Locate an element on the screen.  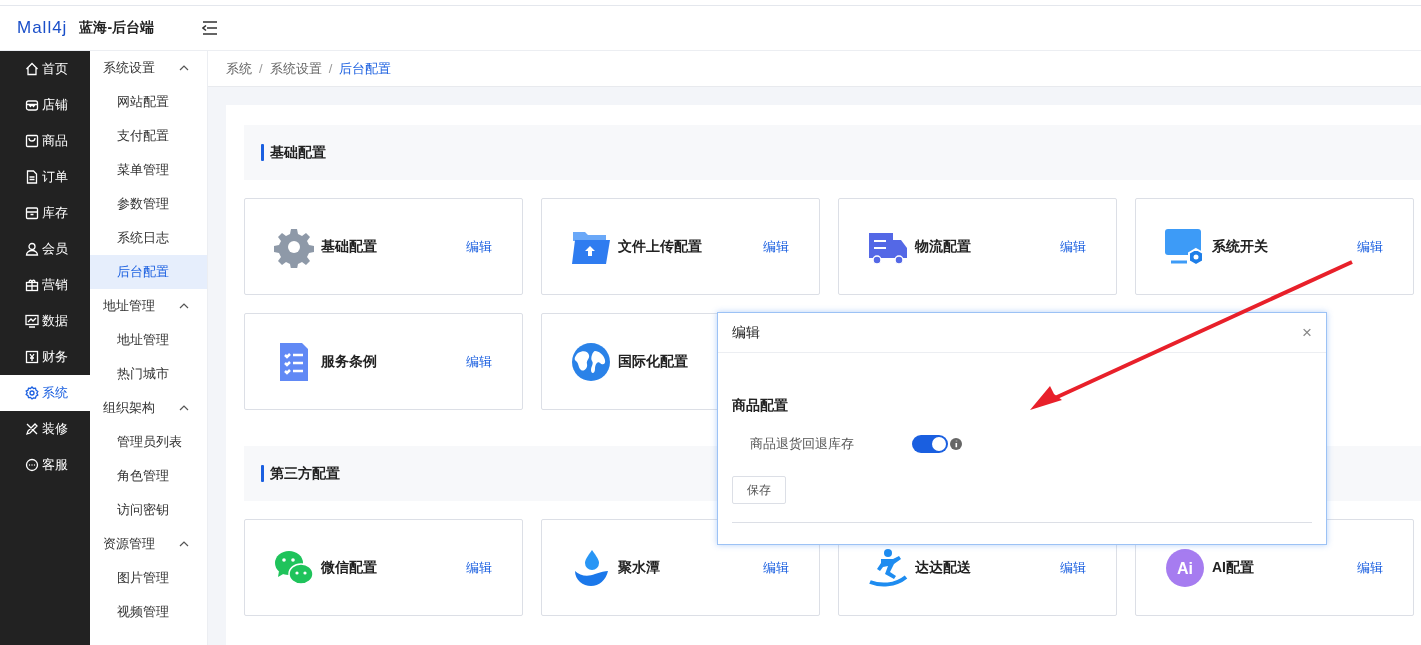
info-icon is located at coordinates (956, 444).